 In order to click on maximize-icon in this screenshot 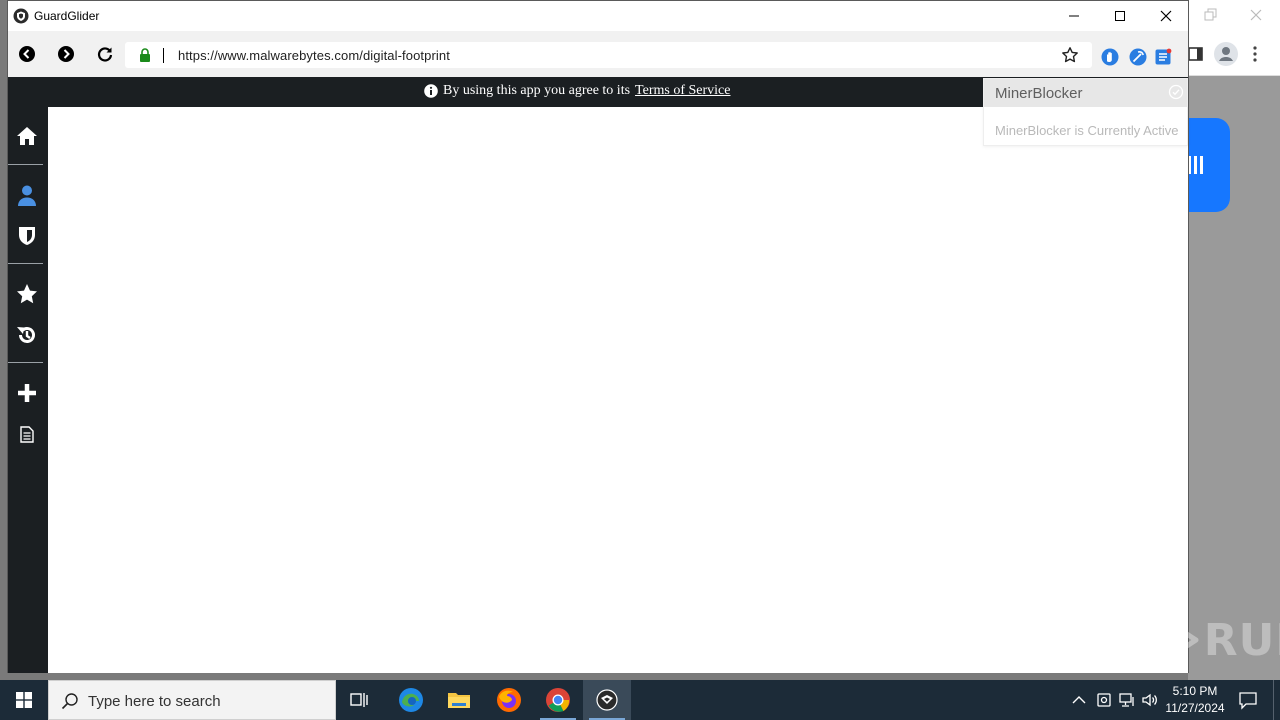, I will do `click(1120, 16)`.